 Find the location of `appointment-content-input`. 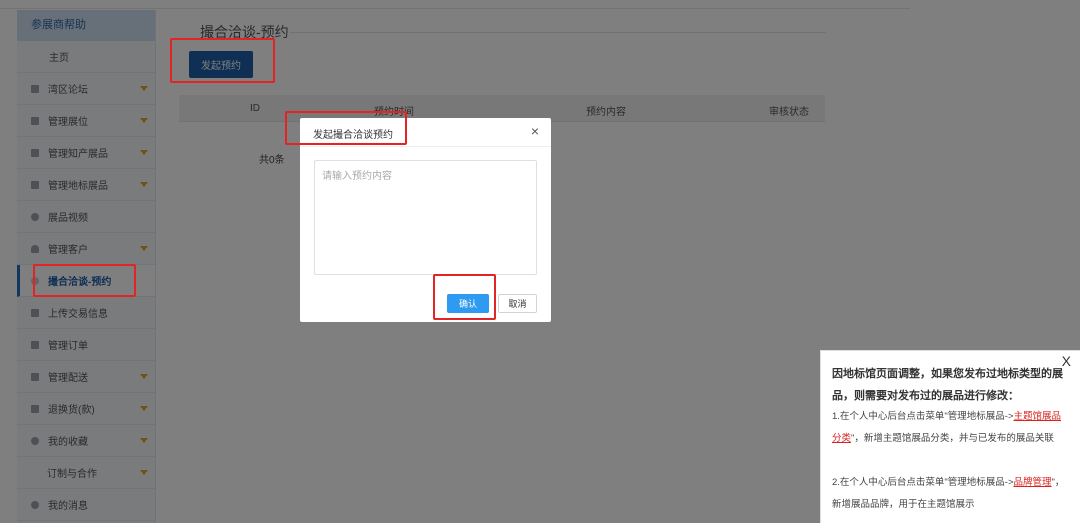

appointment-content-input is located at coordinates (425, 217).